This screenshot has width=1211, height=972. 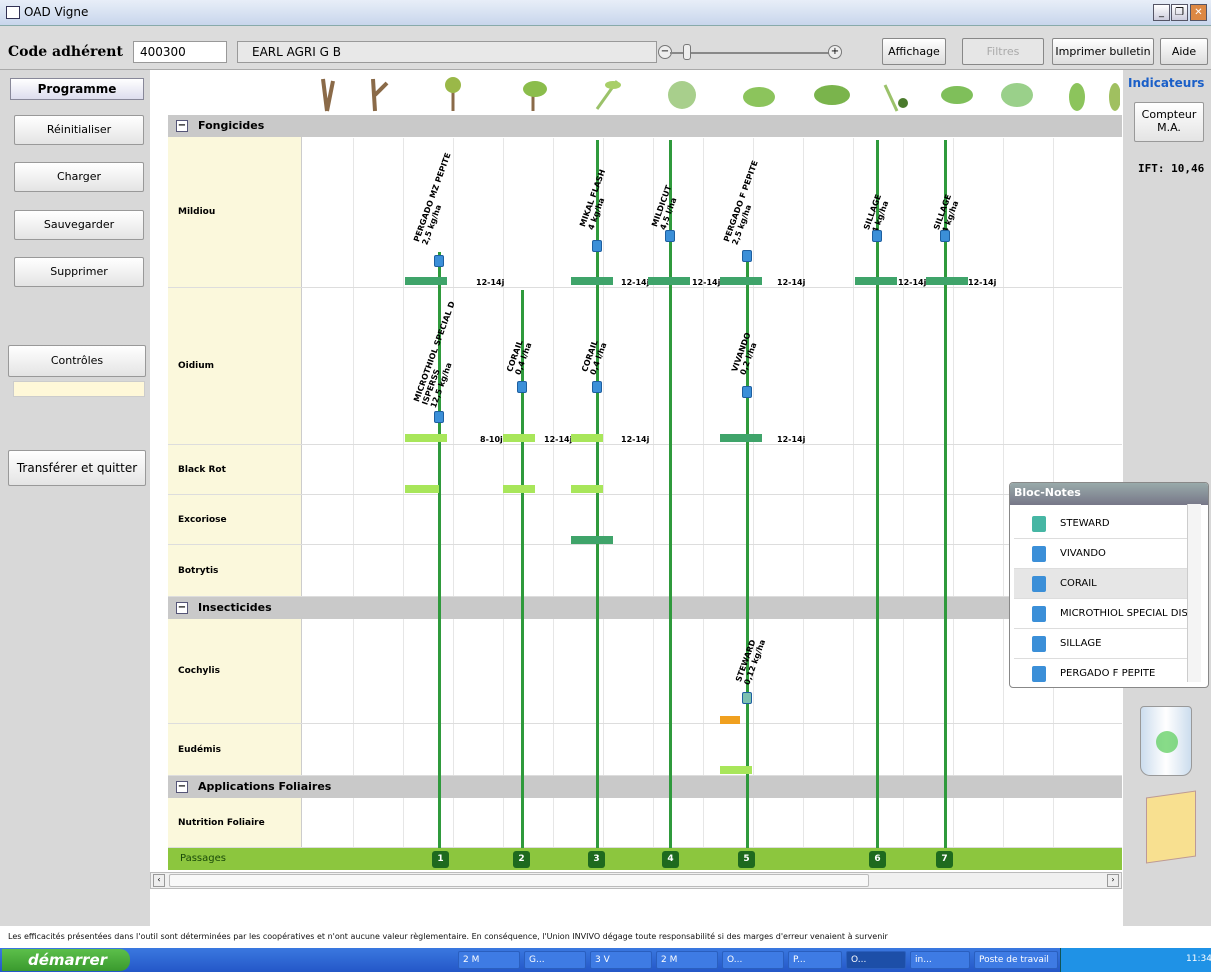 I want to click on start-button: démarrer, so click(x=66, y=960).